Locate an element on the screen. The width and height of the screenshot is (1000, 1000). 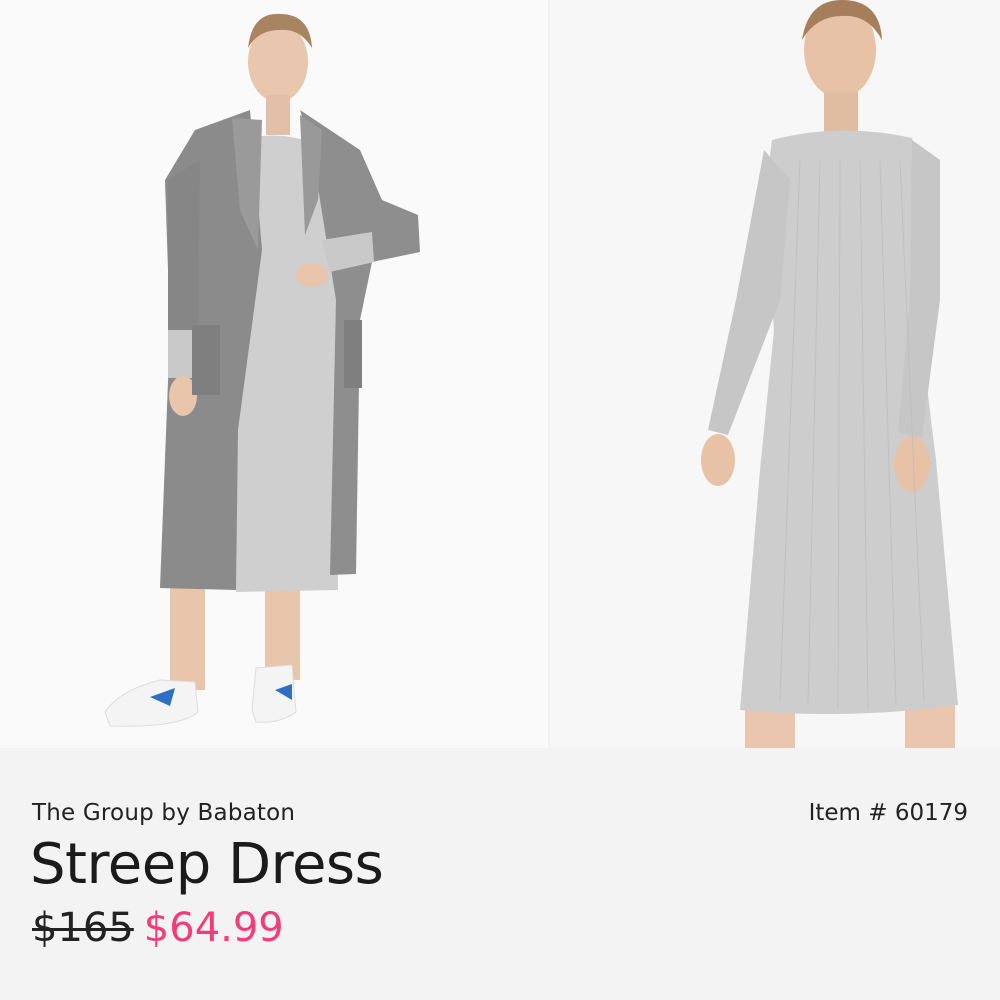
price-row: $165 $64.99 is located at coordinates (158, 928).